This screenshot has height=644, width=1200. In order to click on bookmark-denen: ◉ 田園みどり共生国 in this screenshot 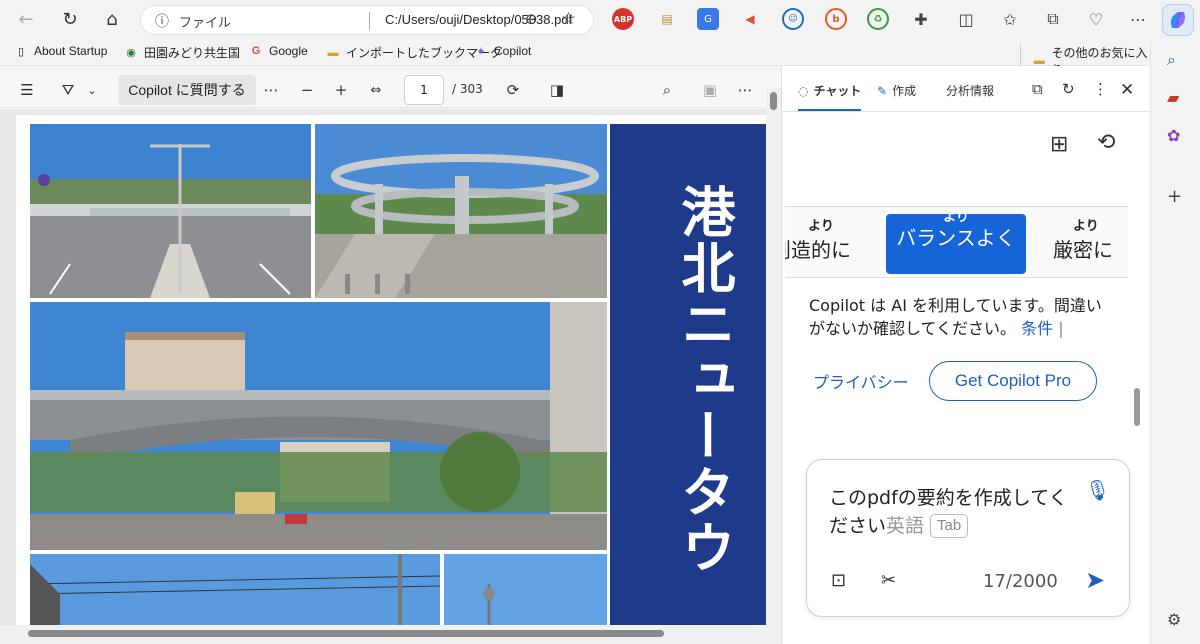, I will do `click(182, 52)`.